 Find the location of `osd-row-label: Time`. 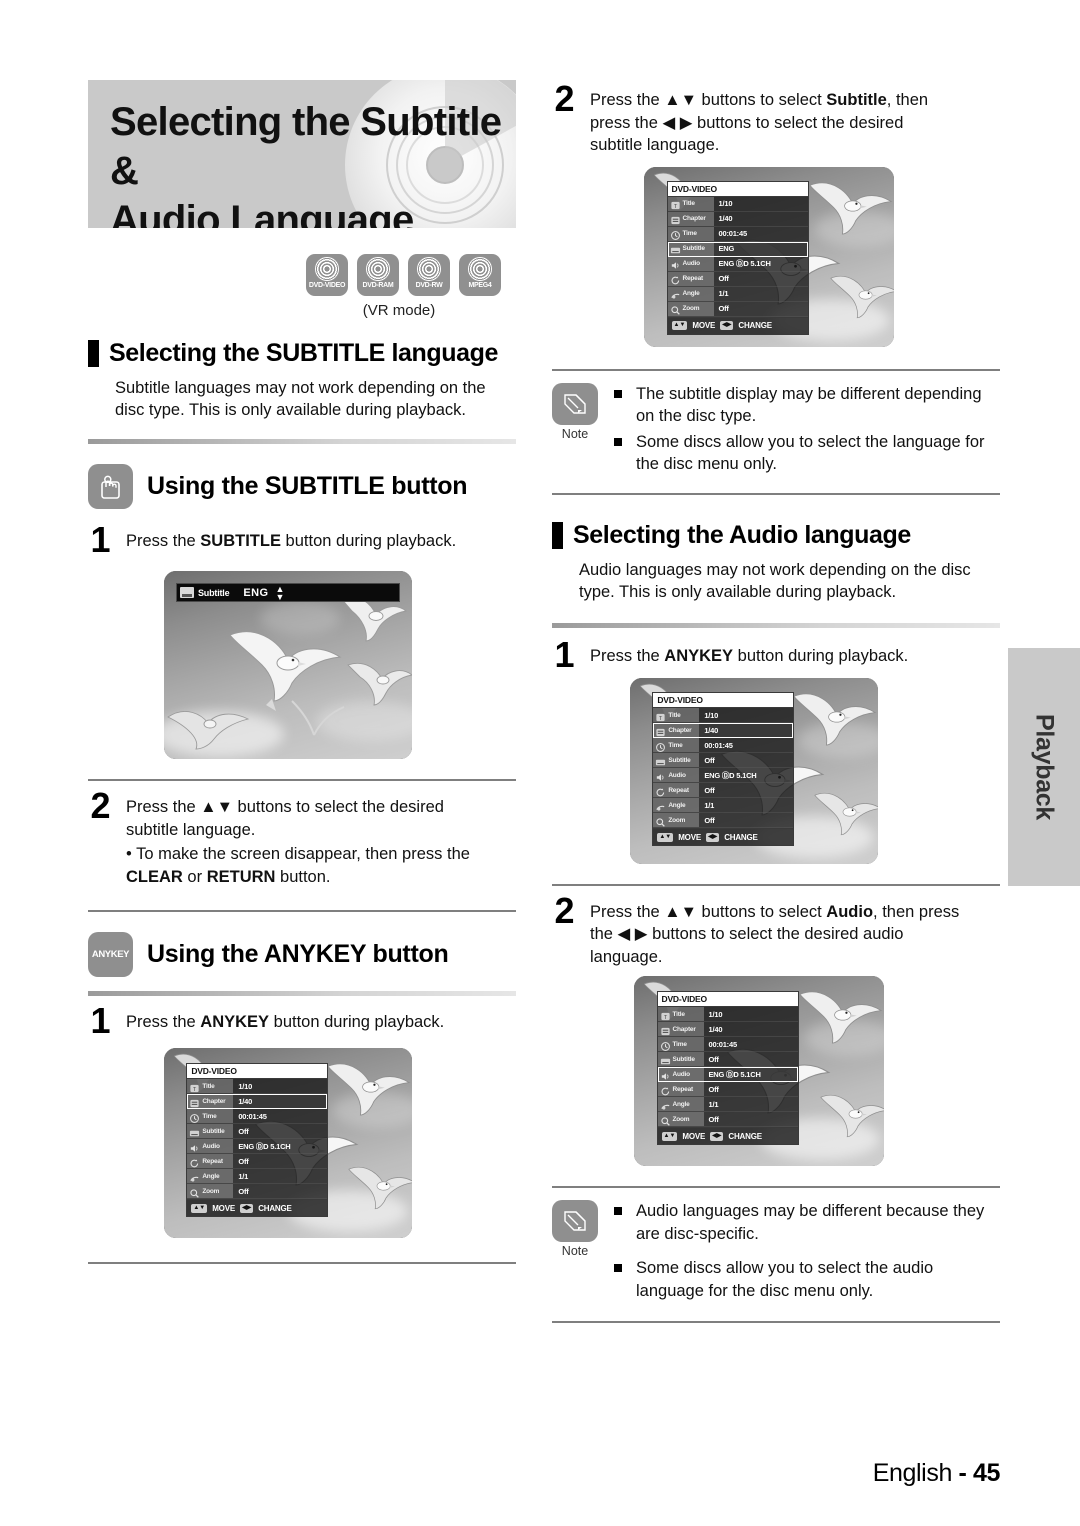

osd-row-label: Time is located at coordinates (209, 1116).